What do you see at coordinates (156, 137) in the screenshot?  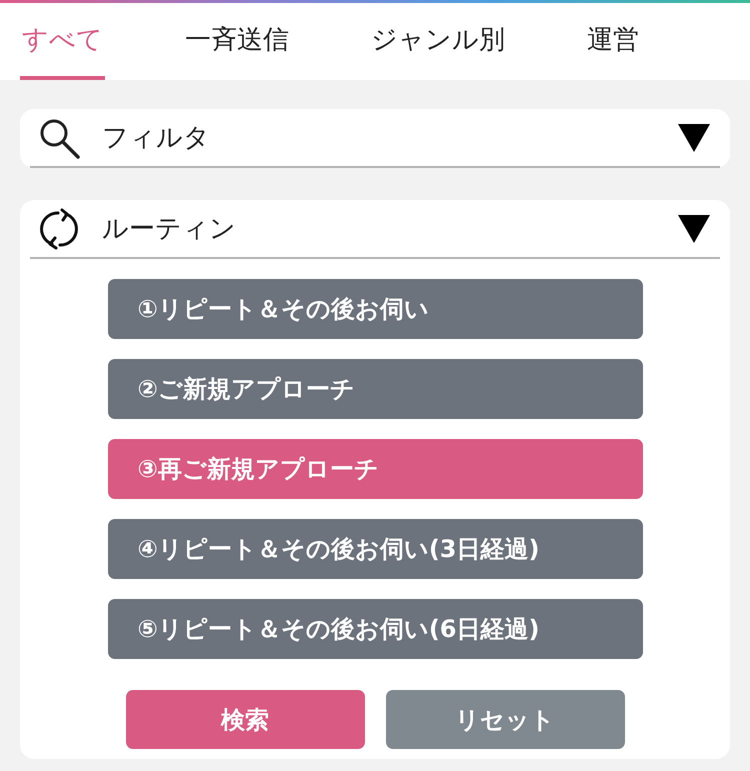 I see `filter-label: フィルタ` at bounding box center [156, 137].